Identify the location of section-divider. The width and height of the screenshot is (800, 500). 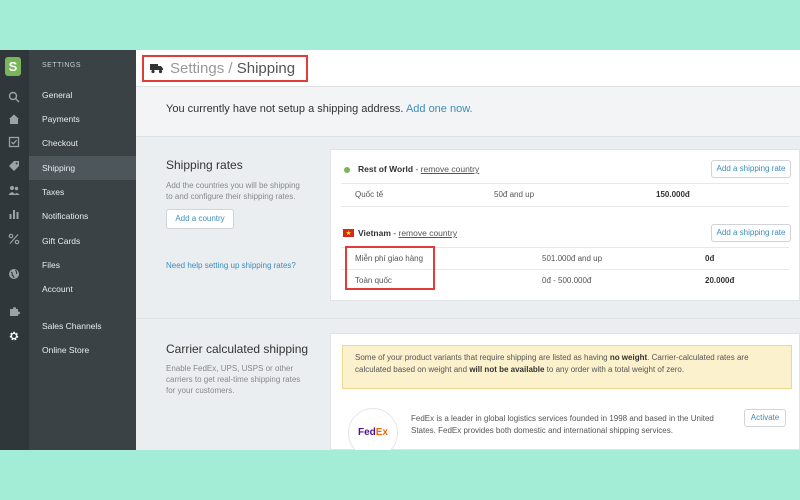
(468, 318).